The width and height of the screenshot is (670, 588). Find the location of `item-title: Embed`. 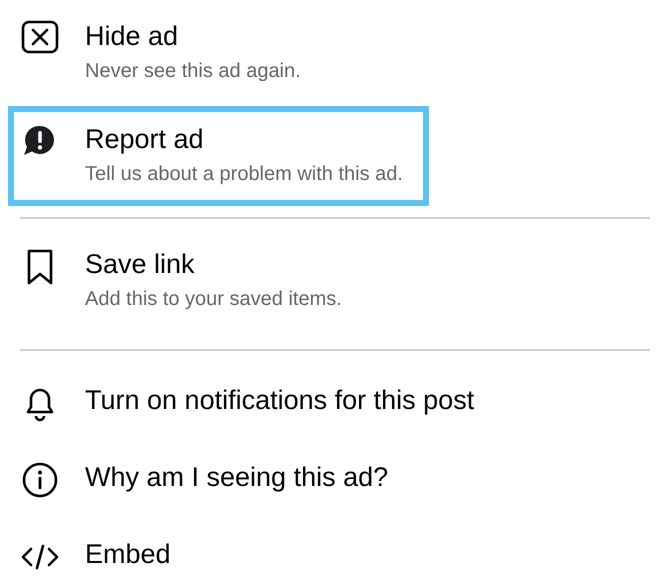

item-title: Embed is located at coordinates (128, 554).